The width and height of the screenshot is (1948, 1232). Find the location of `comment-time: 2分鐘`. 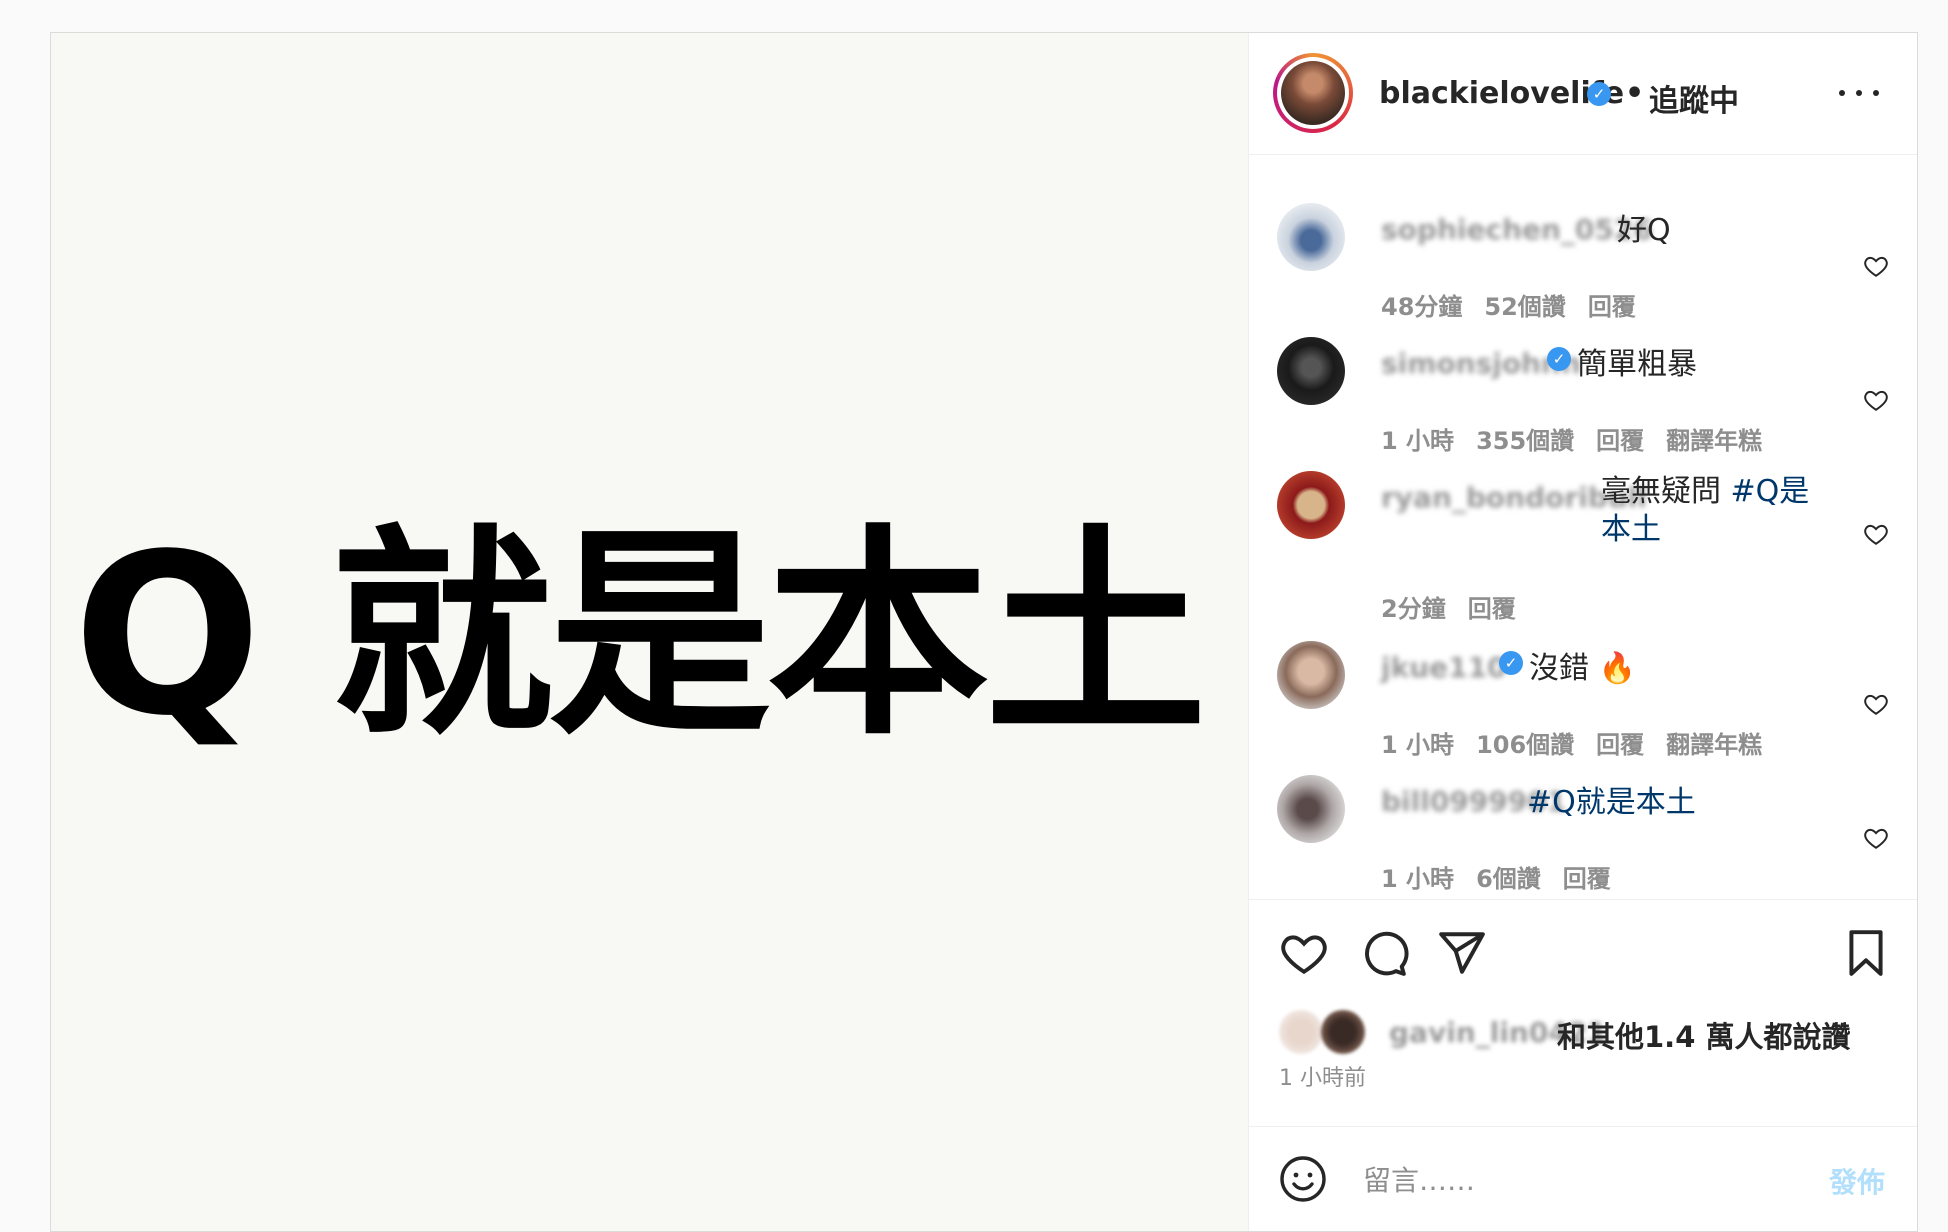

comment-time: 2分鐘 is located at coordinates (1413, 609).